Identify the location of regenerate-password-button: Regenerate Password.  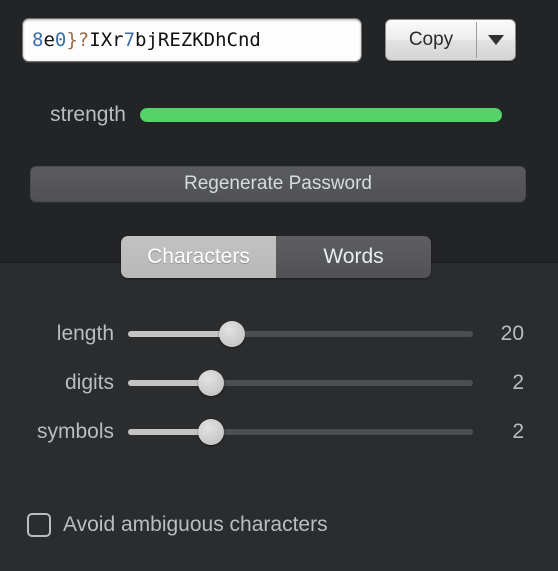
(278, 184).